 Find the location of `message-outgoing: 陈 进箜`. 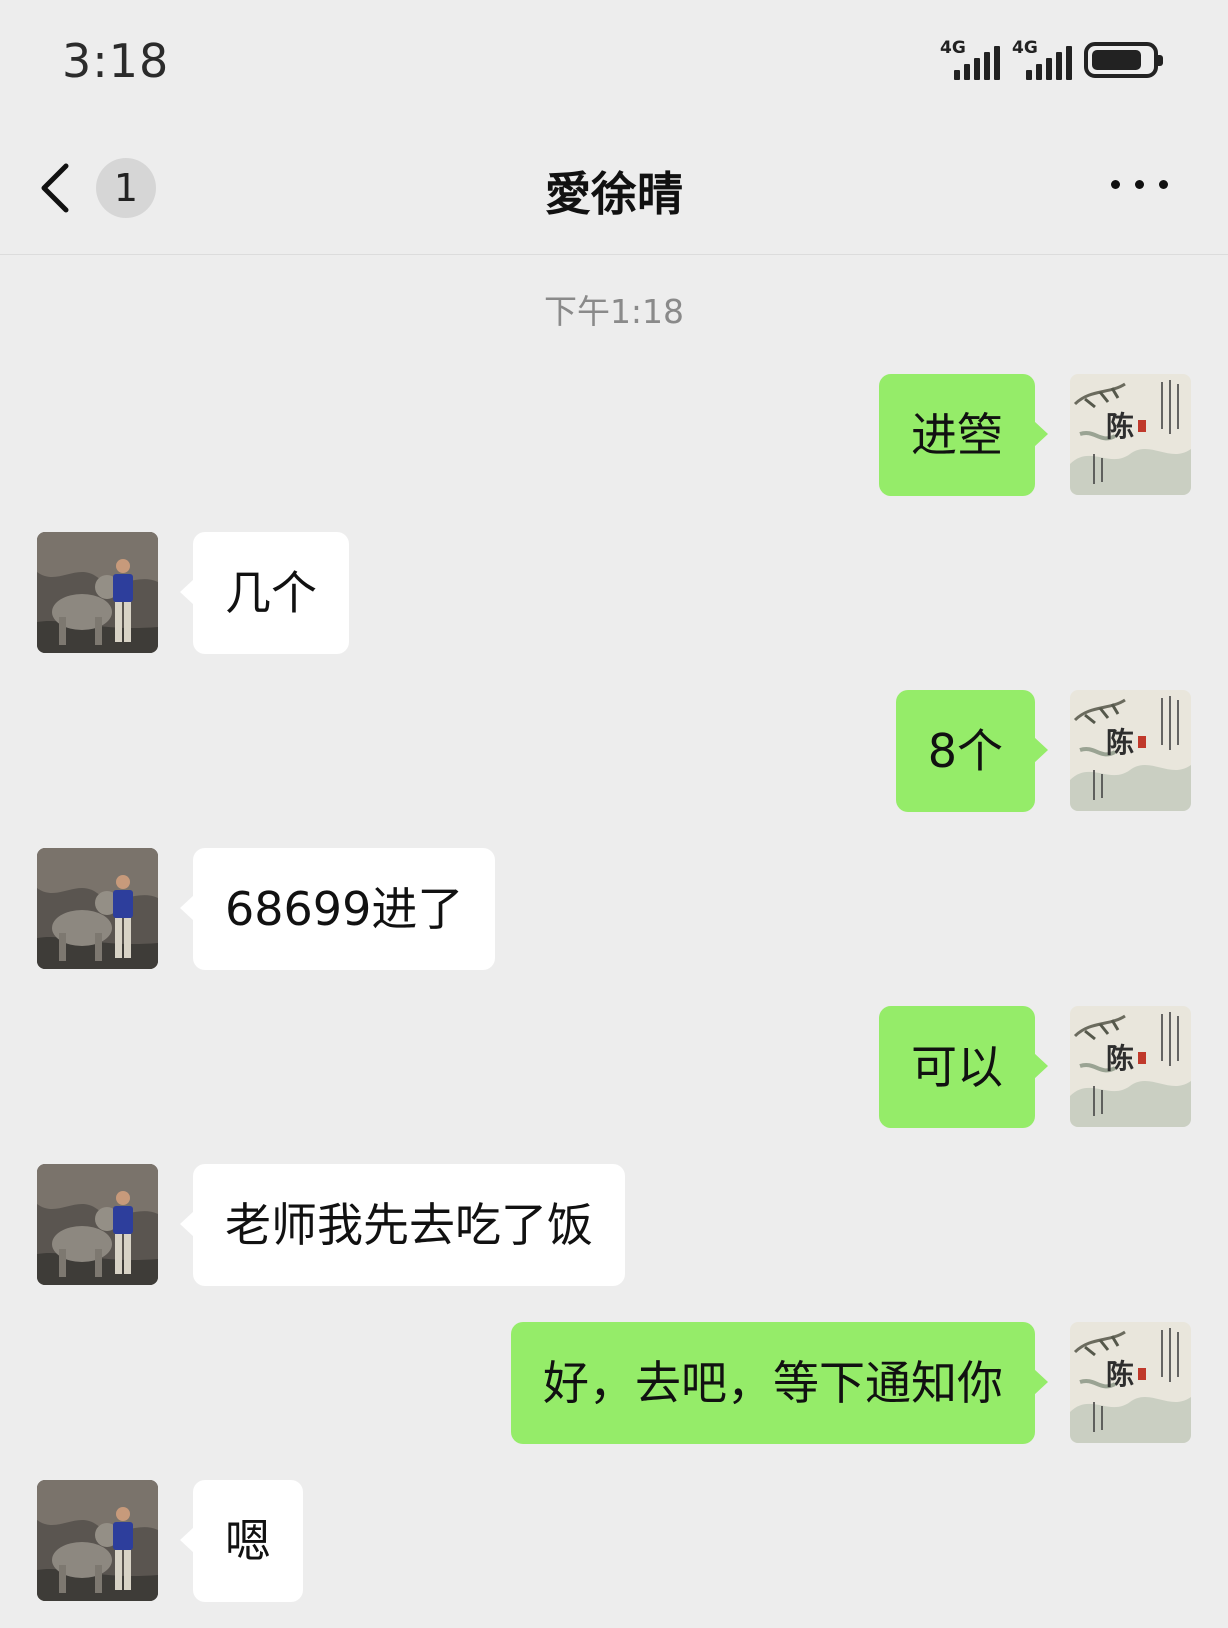

message-outgoing: 陈 进箜 is located at coordinates (614, 435).